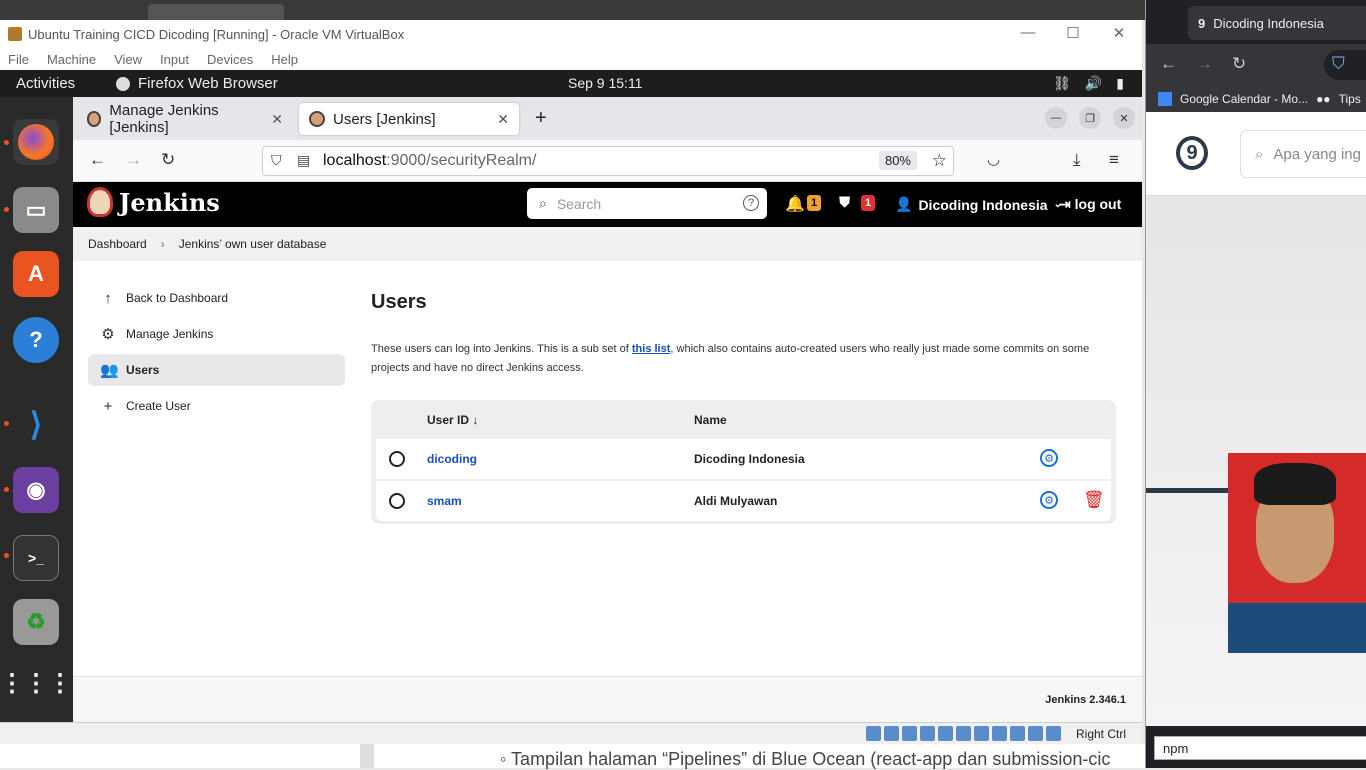  What do you see at coordinates (1094, 500) in the screenshot?
I see `delete-trash-icon: 🗑` at bounding box center [1094, 500].